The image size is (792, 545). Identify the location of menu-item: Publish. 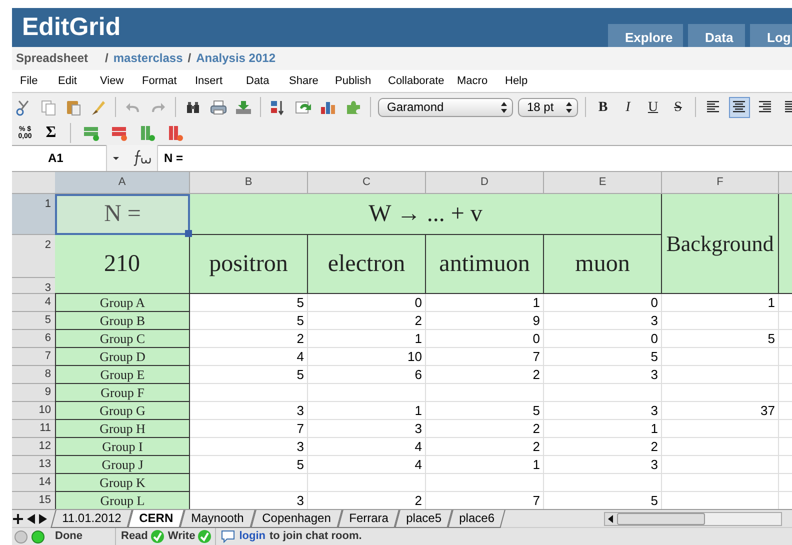
(361, 81).